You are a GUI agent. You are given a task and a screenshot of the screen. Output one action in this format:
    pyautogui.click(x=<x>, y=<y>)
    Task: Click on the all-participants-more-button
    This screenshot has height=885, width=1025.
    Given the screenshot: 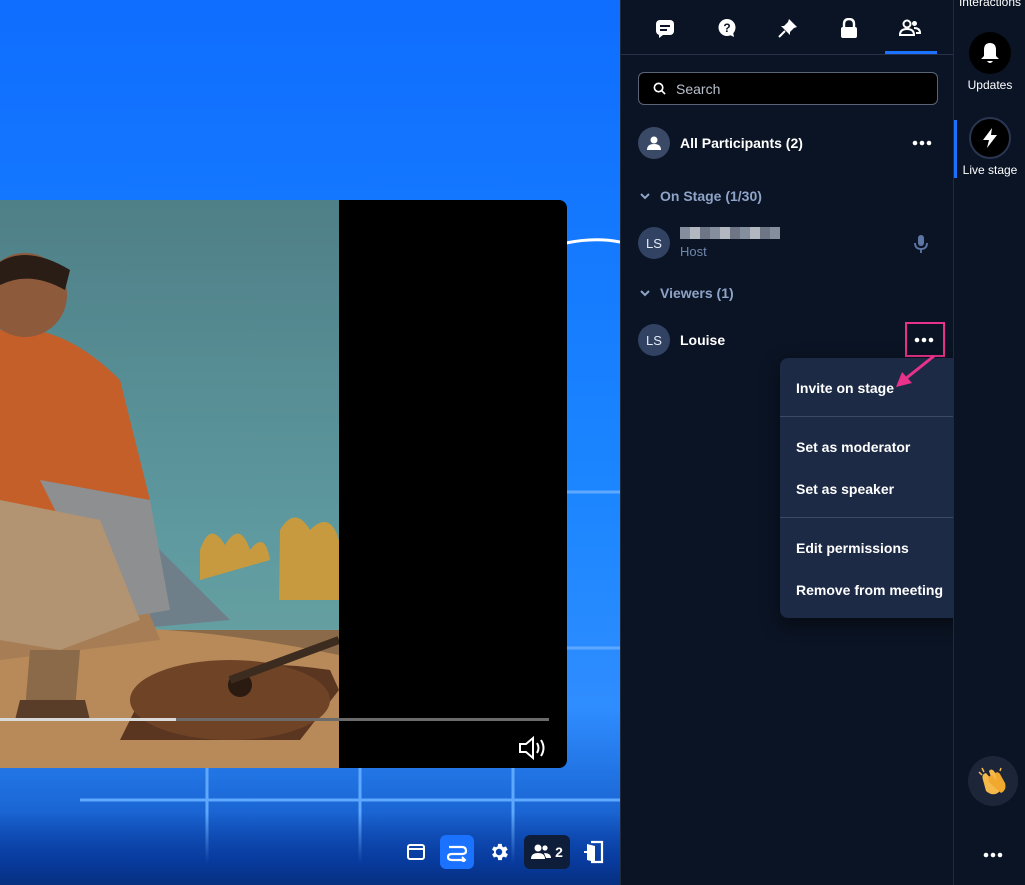 What is the action you would take?
    pyautogui.click(x=922, y=143)
    